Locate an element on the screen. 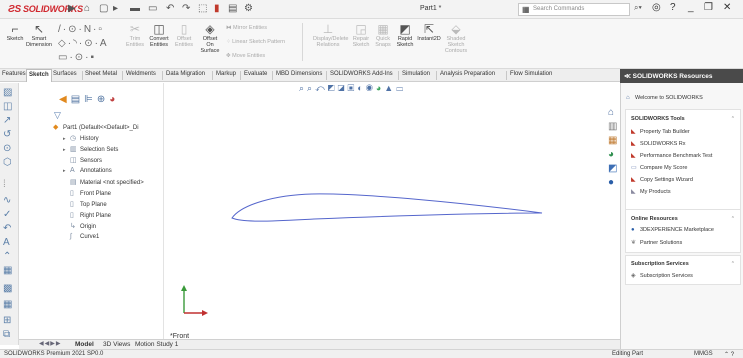  partner-solutions-link: ❦ Partner Solutions is located at coordinates (656, 242).